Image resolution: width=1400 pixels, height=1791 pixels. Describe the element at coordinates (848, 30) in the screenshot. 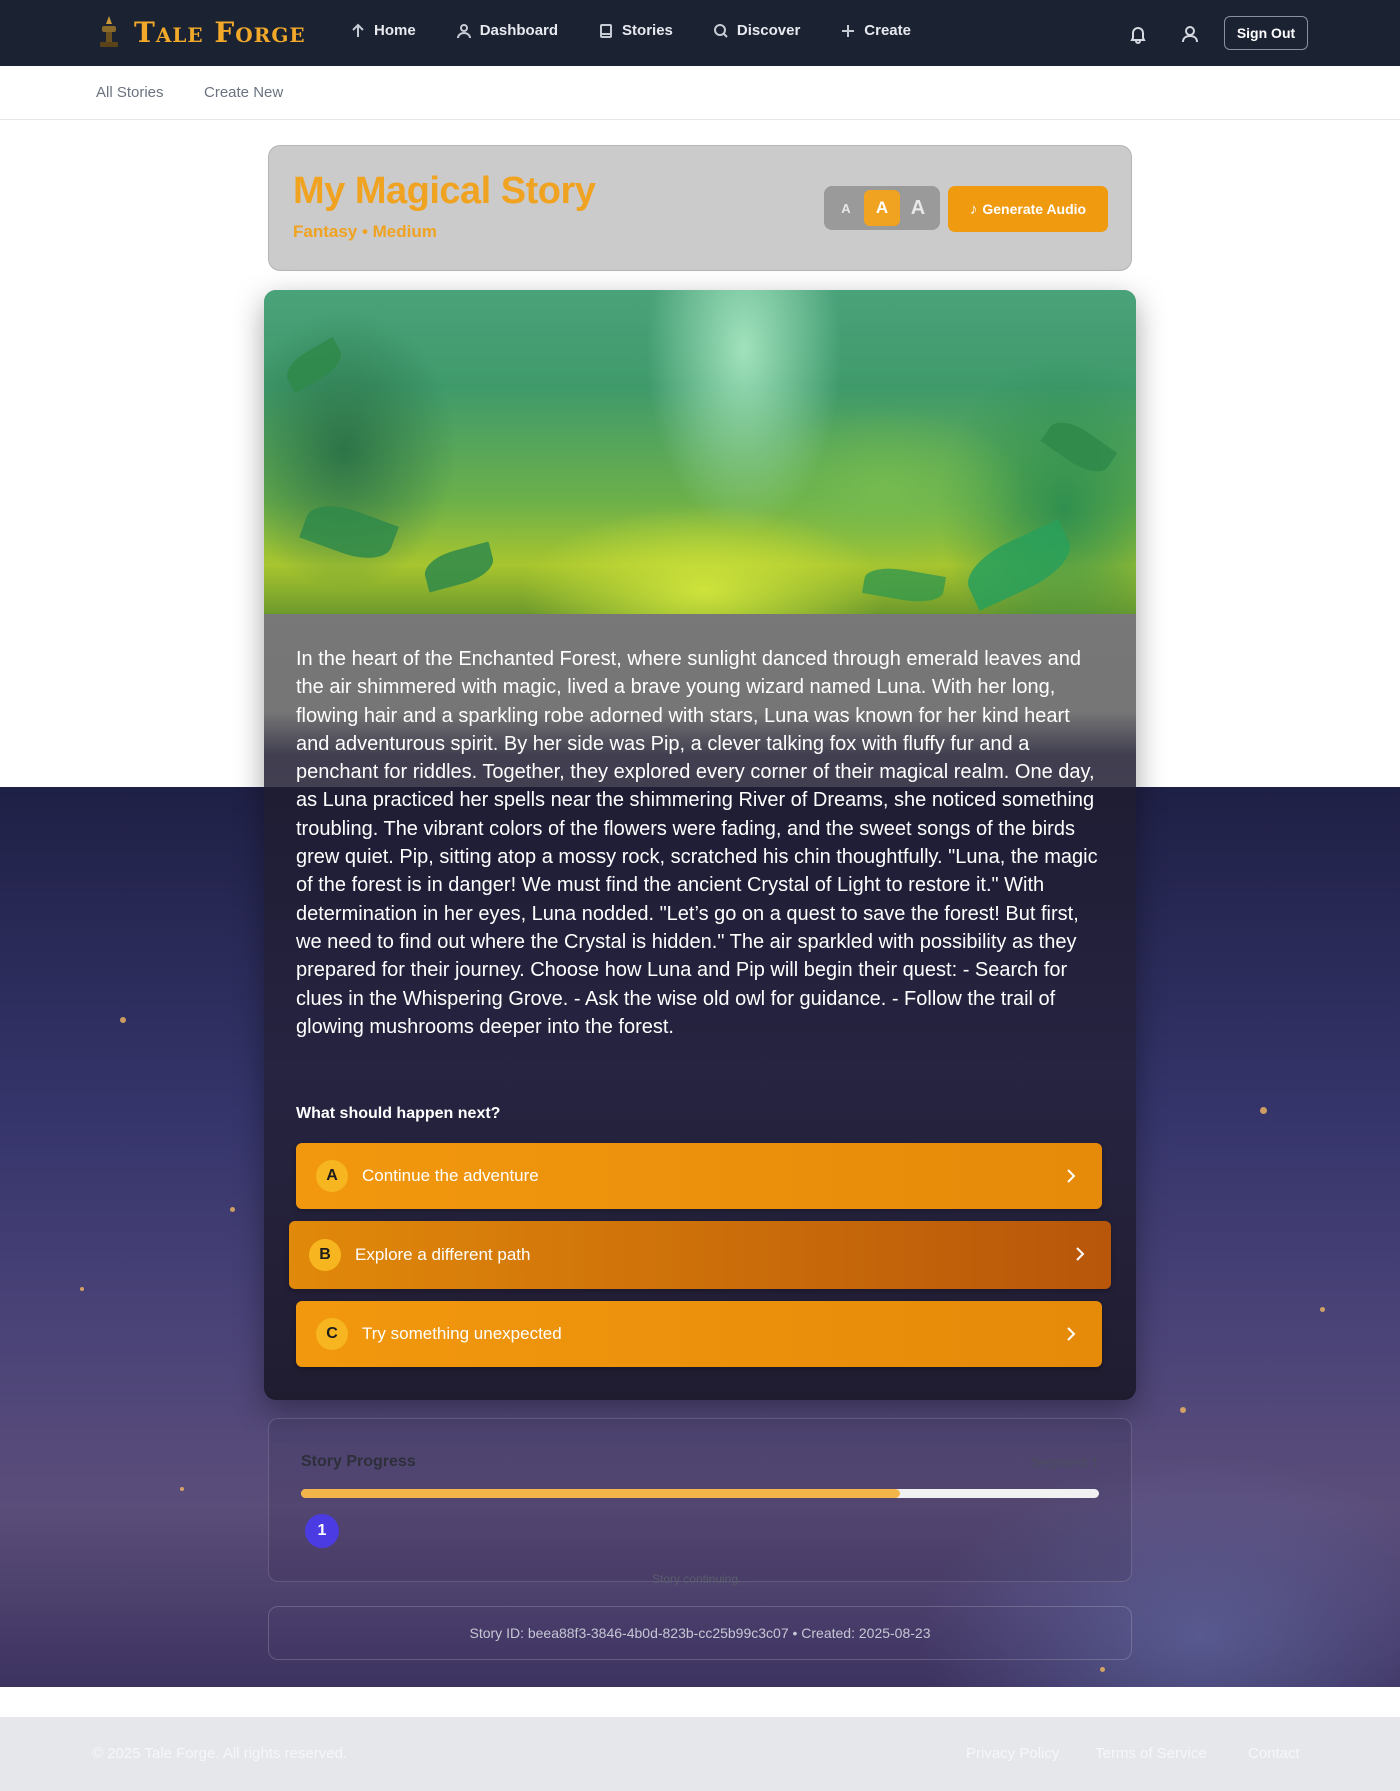

I see `plus-icon` at that location.